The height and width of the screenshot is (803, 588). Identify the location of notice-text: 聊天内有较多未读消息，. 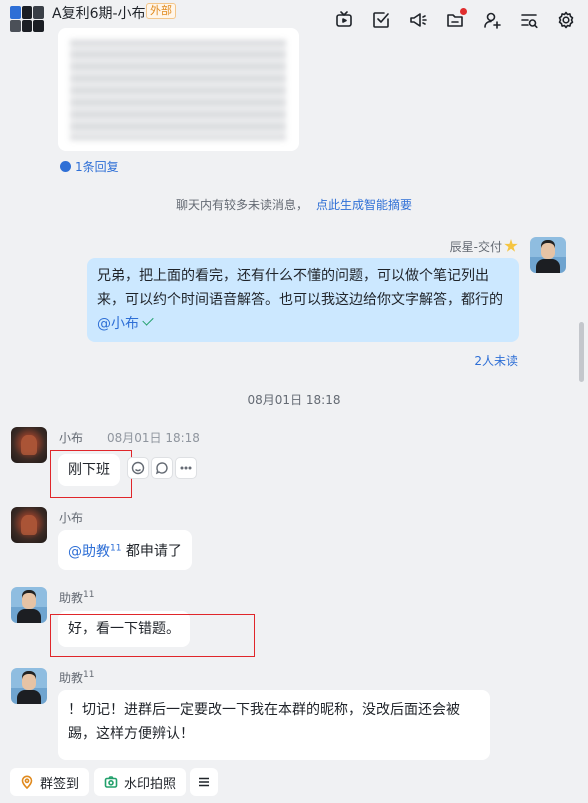
(241, 205).